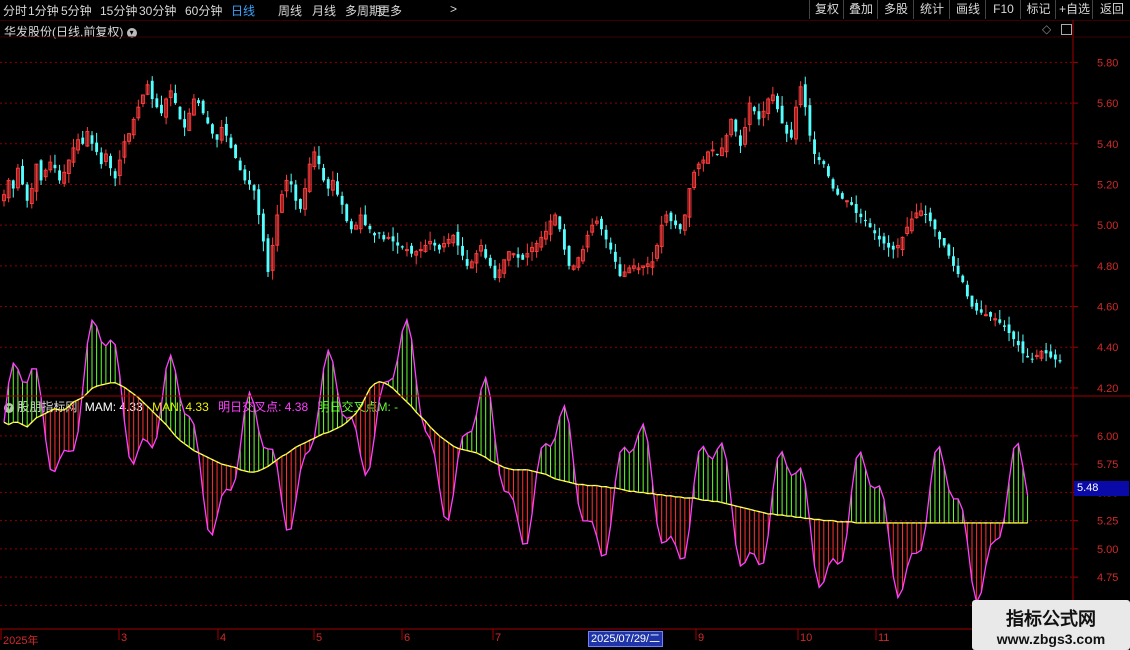 The height and width of the screenshot is (650, 1130). I want to click on toolbar-button-0: 复权, so click(826, 9).